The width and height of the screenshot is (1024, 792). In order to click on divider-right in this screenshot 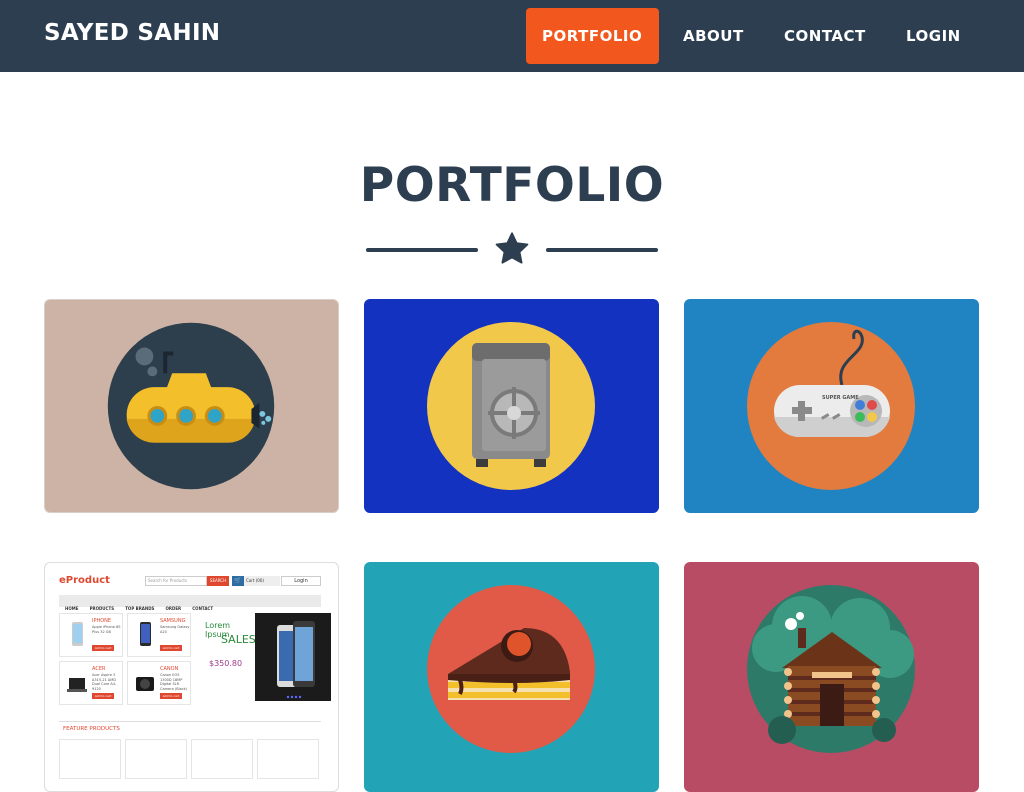, I will do `click(602, 250)`.